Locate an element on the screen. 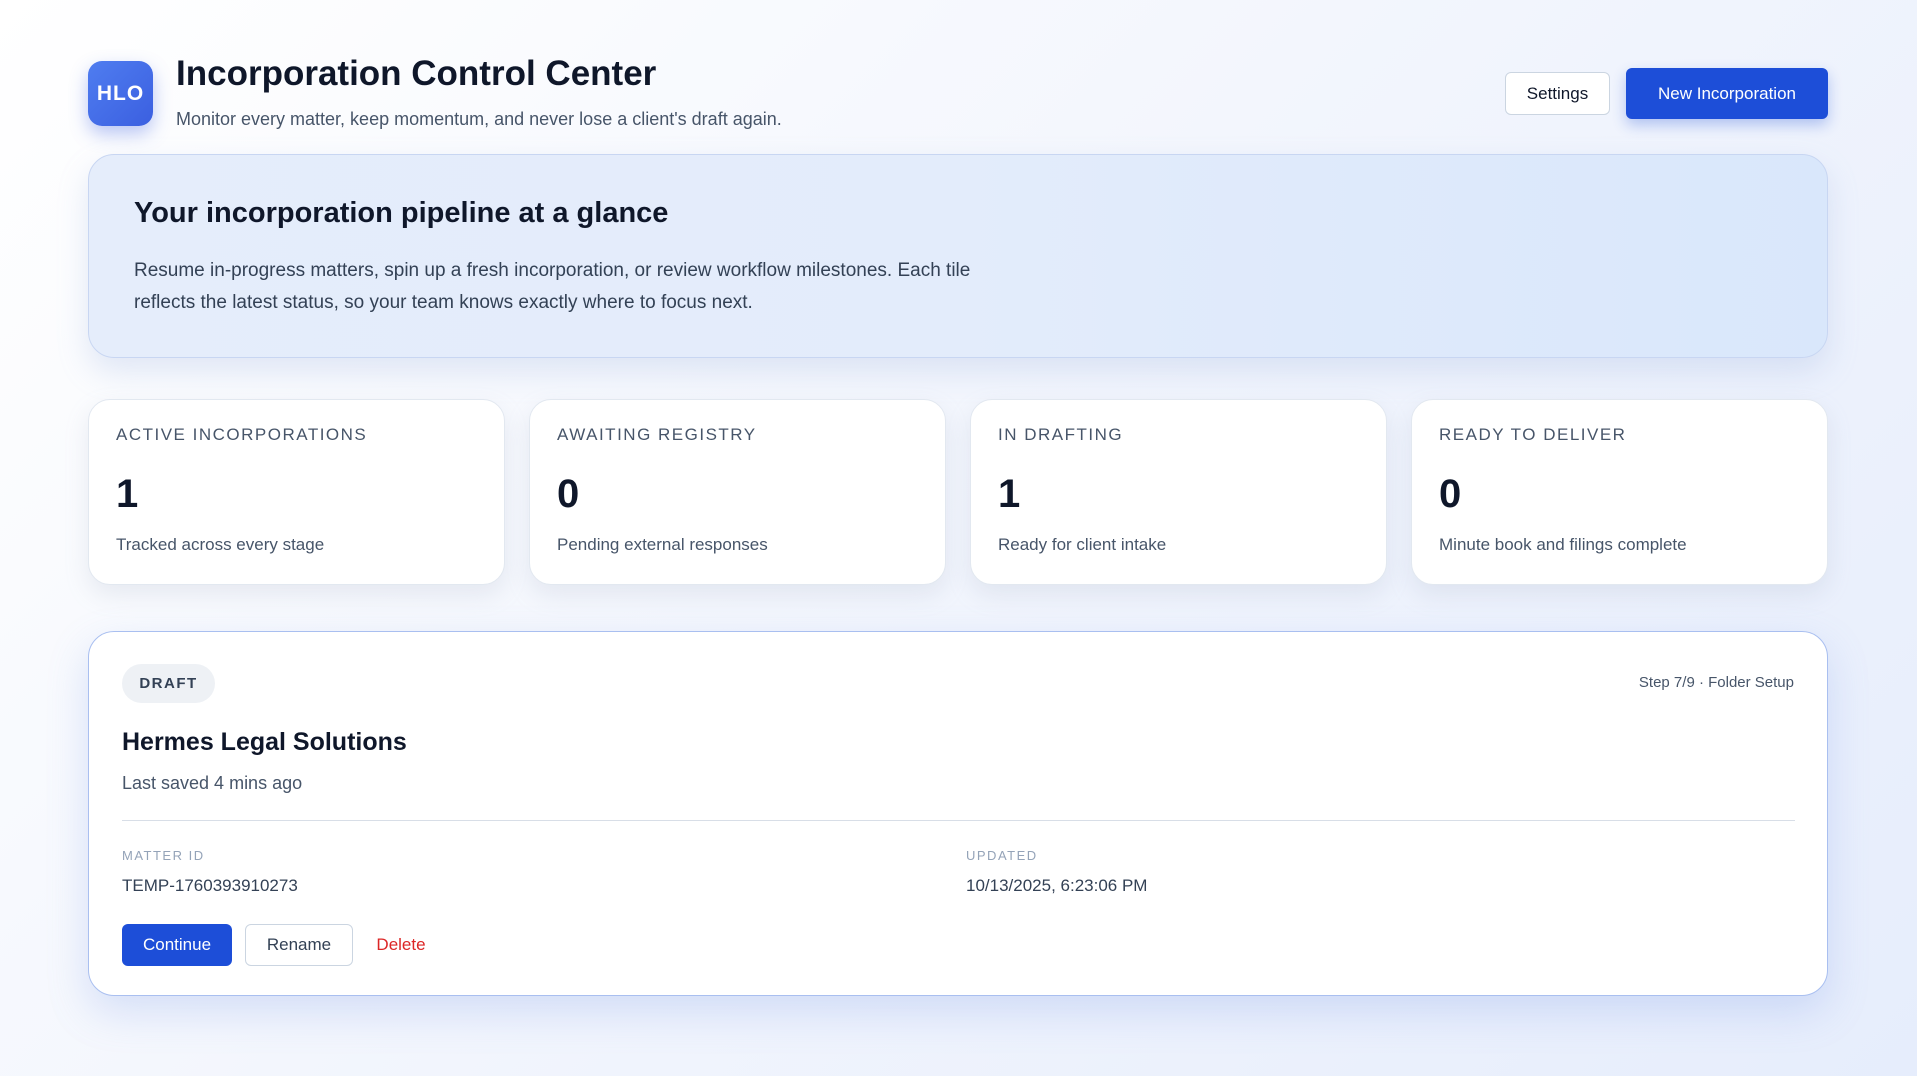 This screenshot has width=1917, height=1078. stat-description: Tracked across every stage is located at coordinates (220, 544).